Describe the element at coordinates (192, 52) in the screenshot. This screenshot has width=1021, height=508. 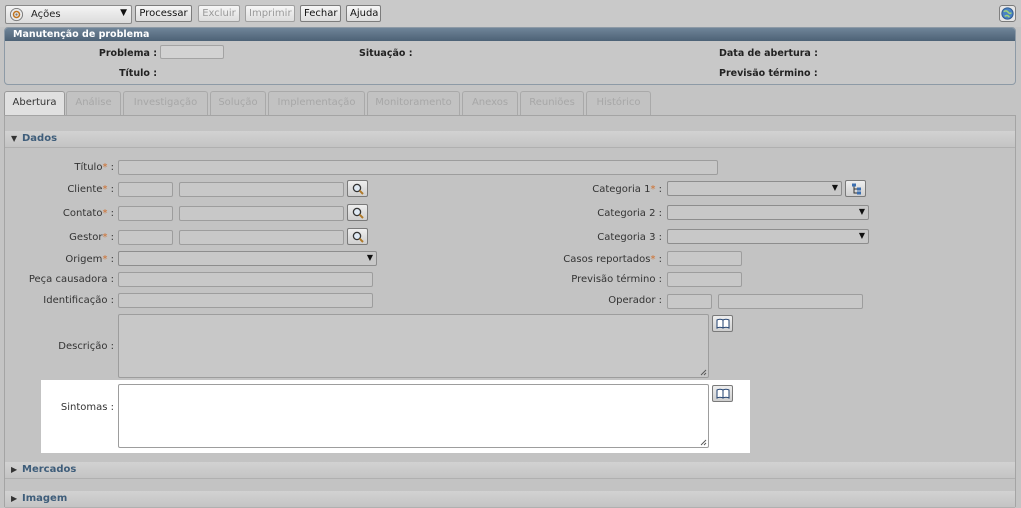
I see `problema-input` at that location.